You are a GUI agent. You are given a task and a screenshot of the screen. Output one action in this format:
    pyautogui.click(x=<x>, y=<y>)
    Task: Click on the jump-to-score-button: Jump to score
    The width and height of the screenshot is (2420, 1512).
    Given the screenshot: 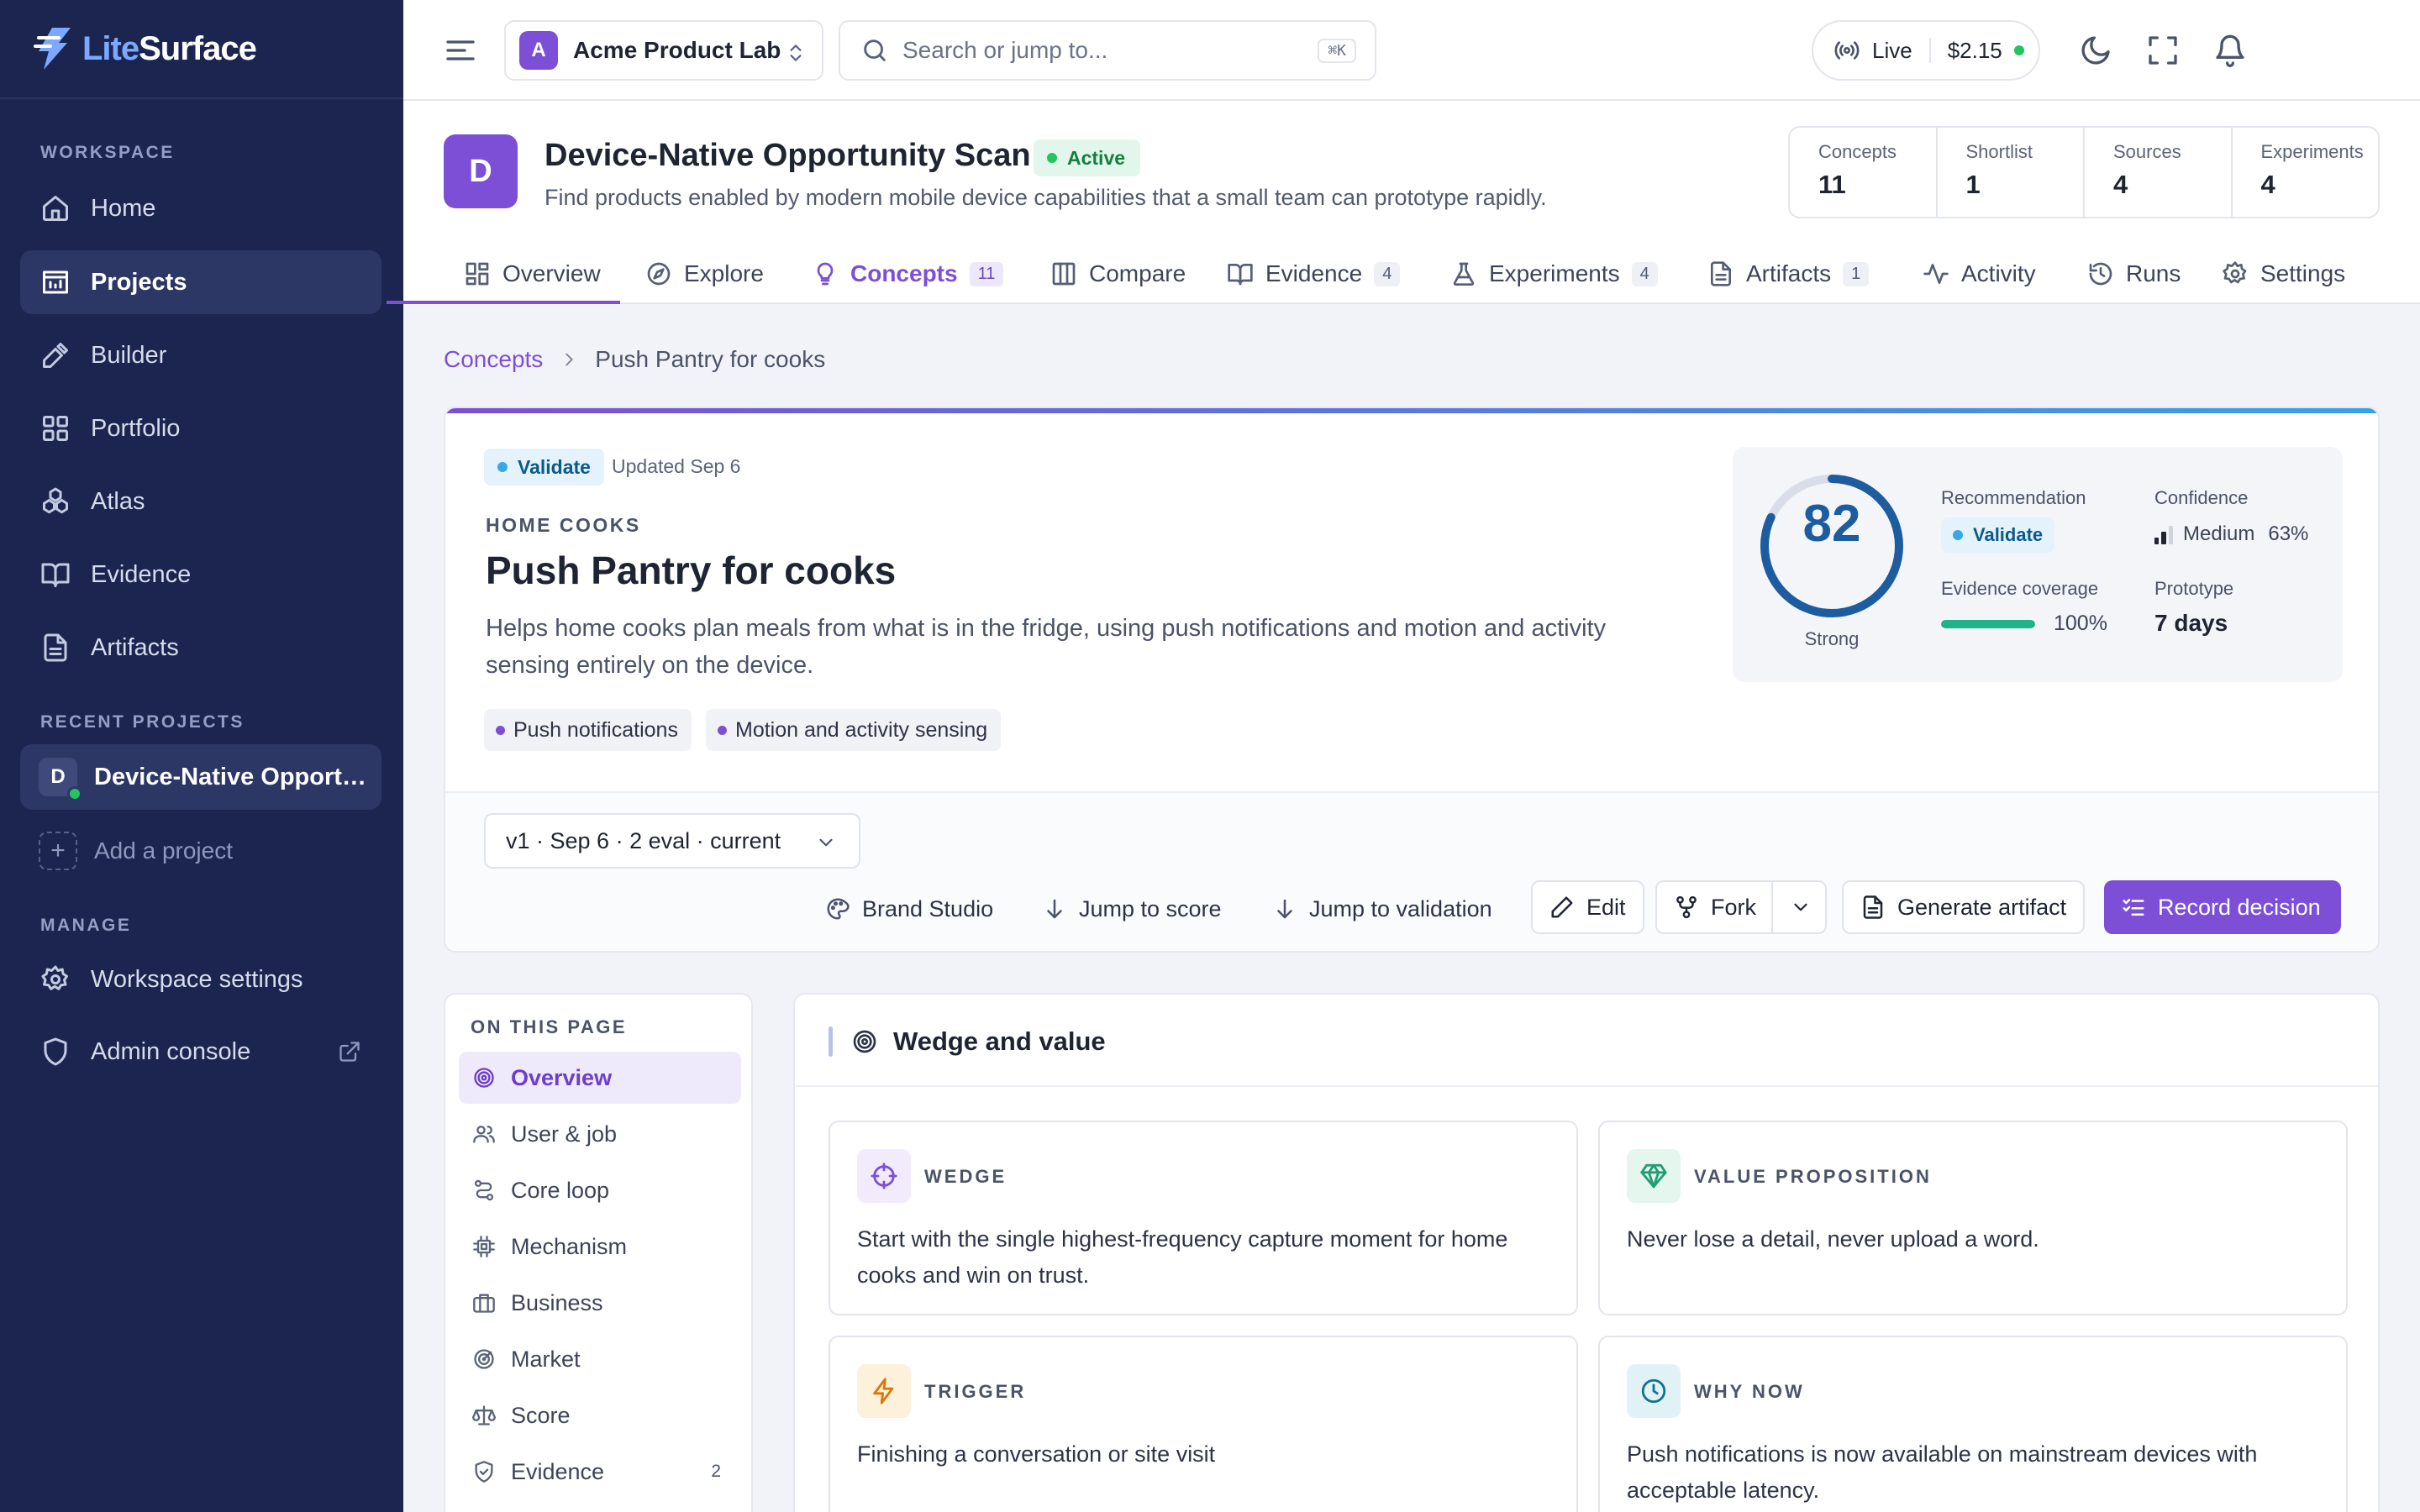 What is the action you would take?
    pyautogui.click(x=1132, y=909)
    